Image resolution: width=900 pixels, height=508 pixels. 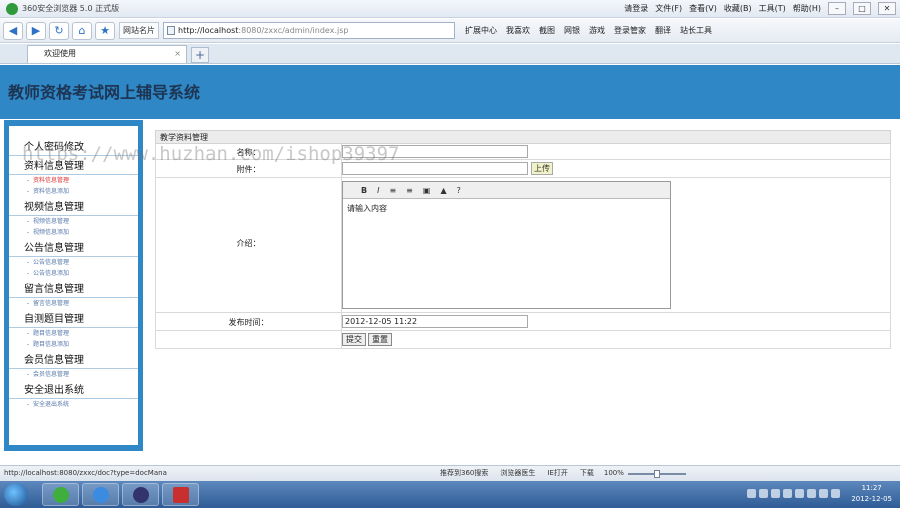 I want to click on system-tray, so click(x=793, y=493).